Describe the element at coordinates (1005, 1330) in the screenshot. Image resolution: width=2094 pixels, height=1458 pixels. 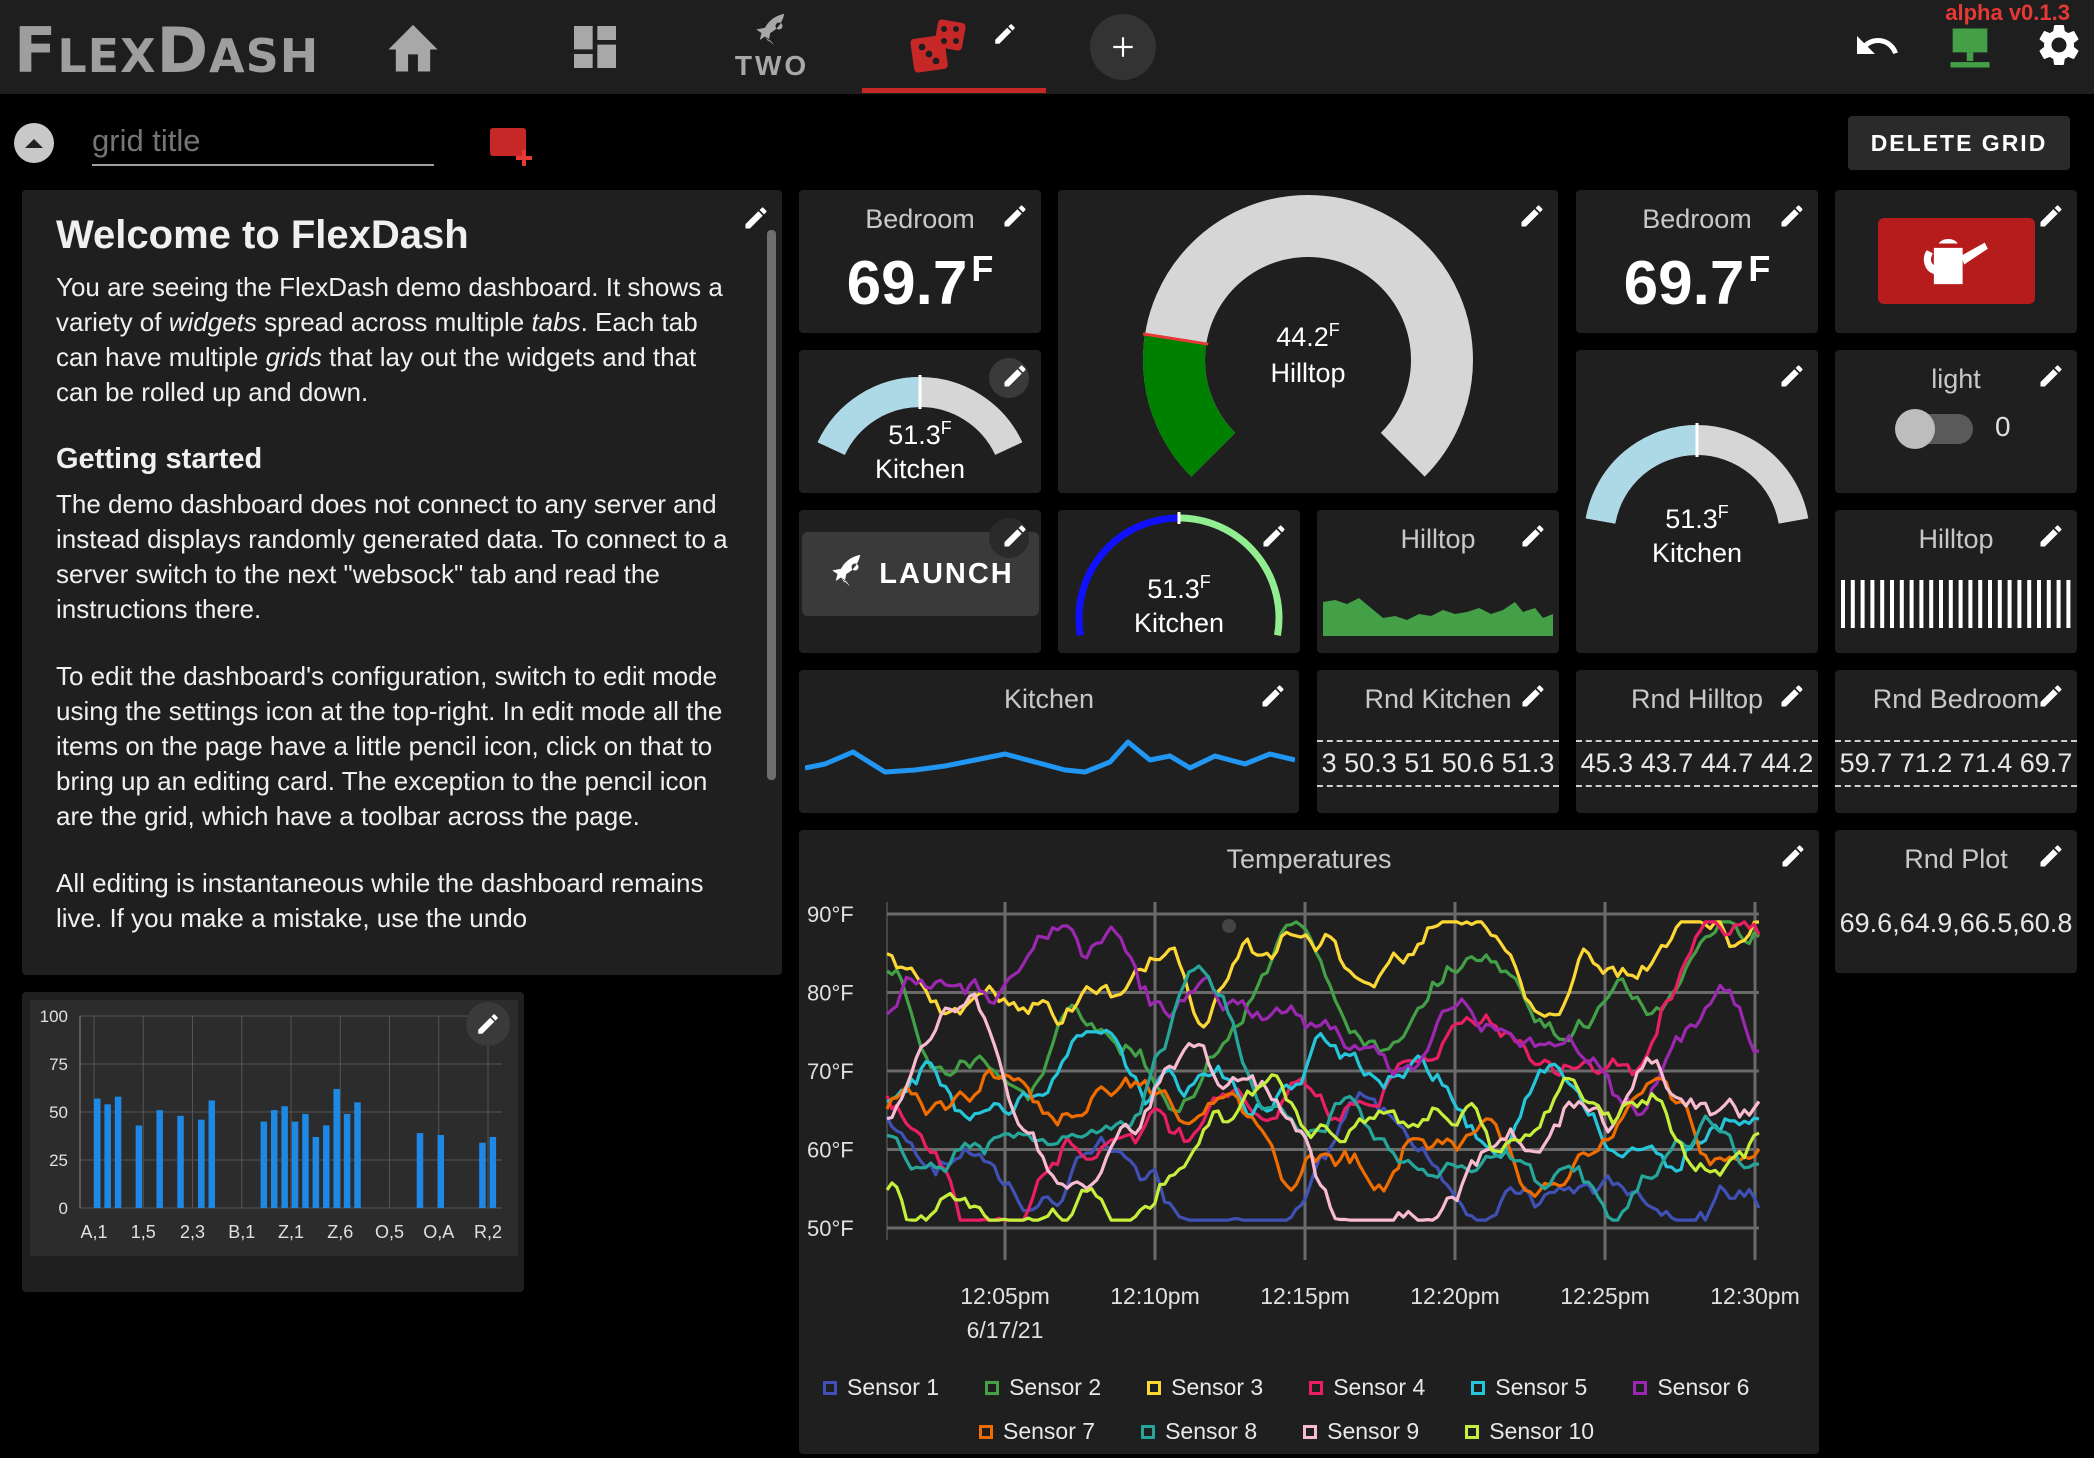
I see `x-date-label: 6/17/21` at that location.